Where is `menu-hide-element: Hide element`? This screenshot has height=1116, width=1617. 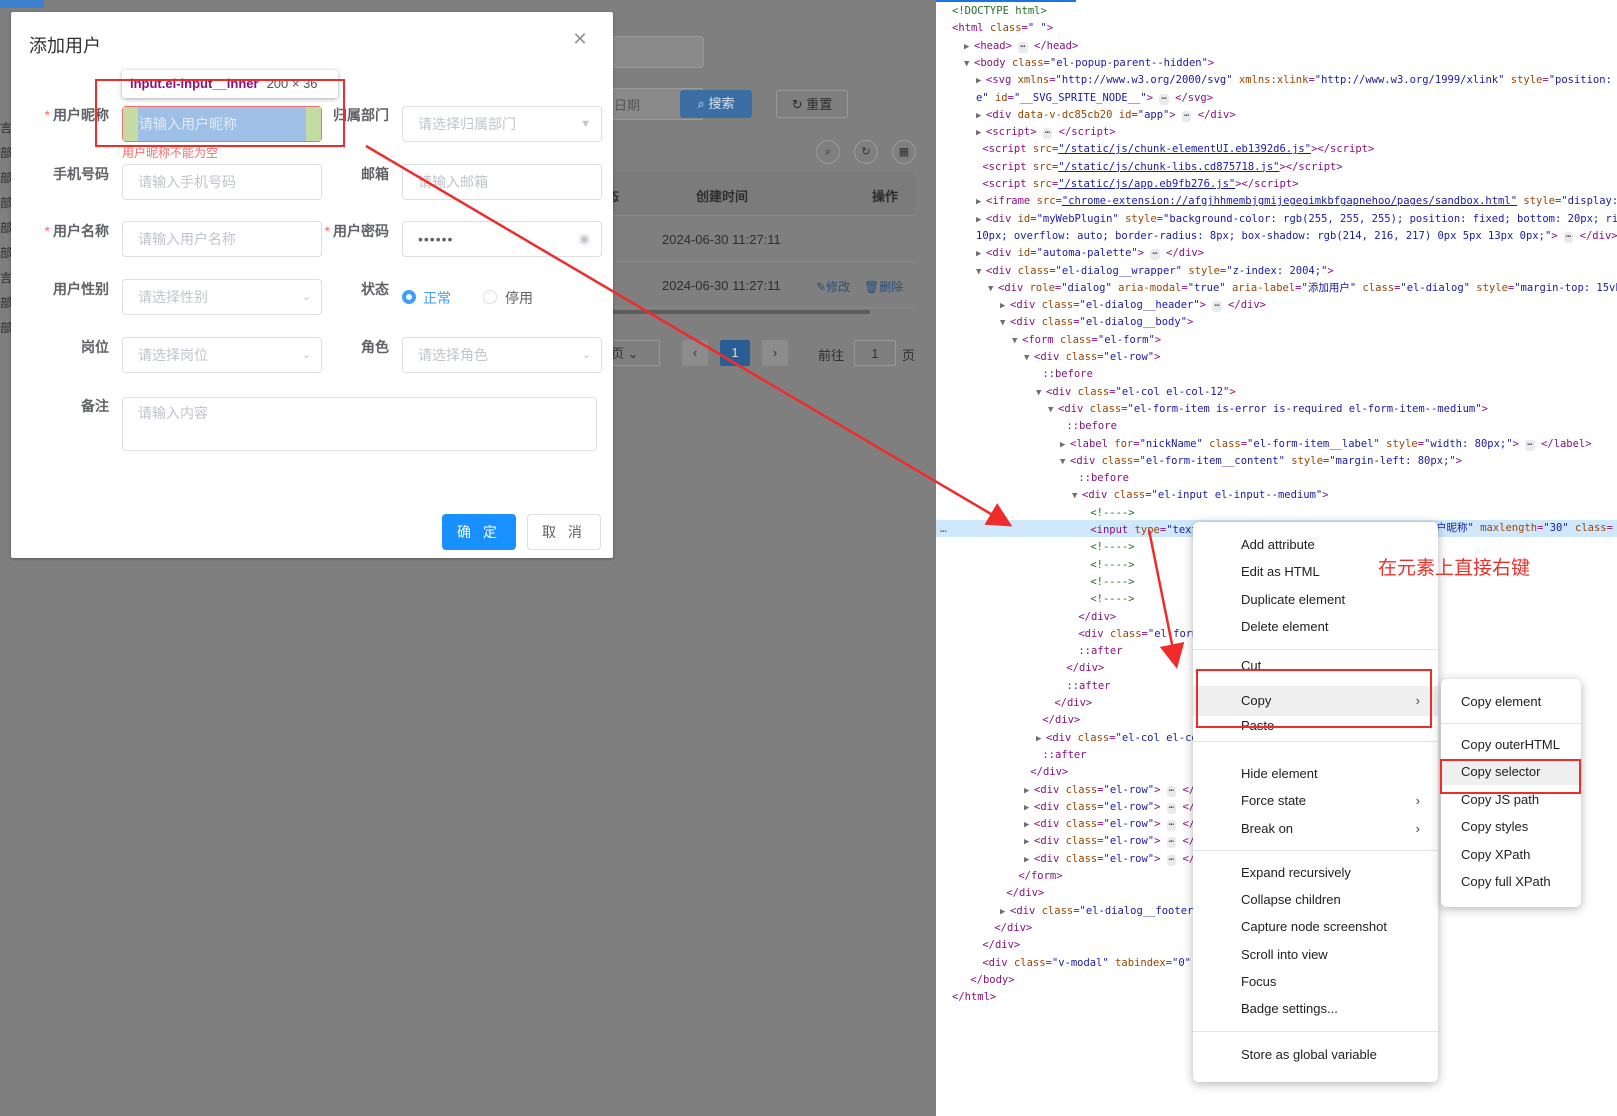
menu-hide-element: Hide element is located at coordinates (1315, 774).